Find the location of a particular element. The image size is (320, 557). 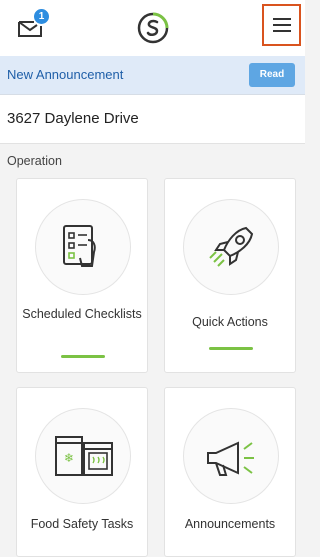

card-scheduled-checklists: Scheduled Checklists is located at coordinates (82, 275).